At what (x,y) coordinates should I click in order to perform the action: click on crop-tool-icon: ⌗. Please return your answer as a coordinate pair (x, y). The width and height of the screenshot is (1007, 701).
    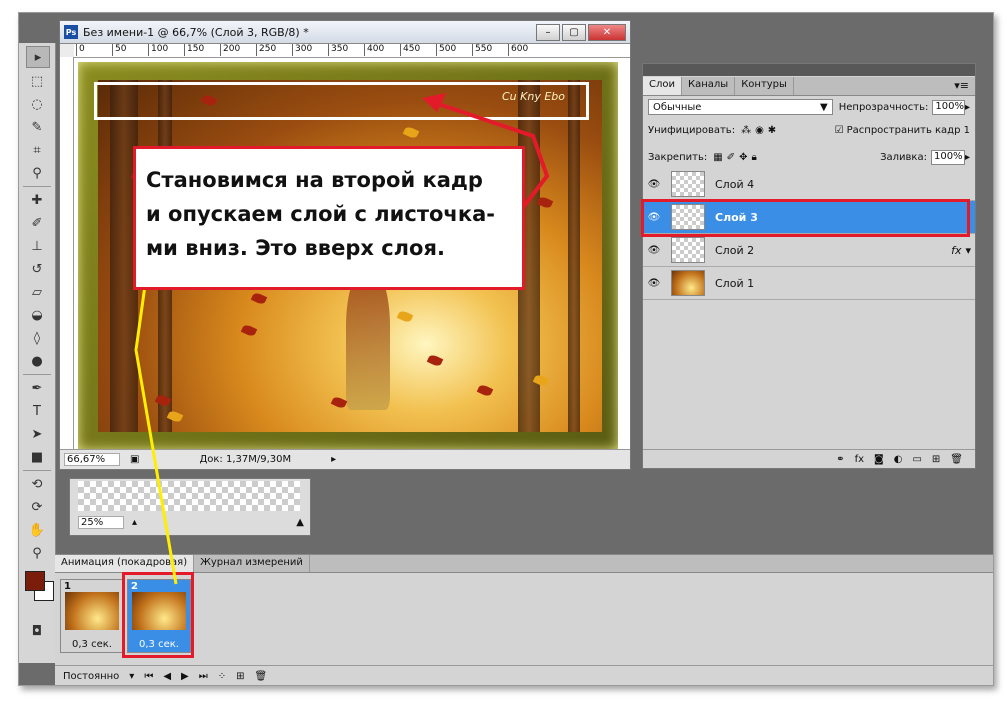
    Looking at the image, I should click on (37, 150).